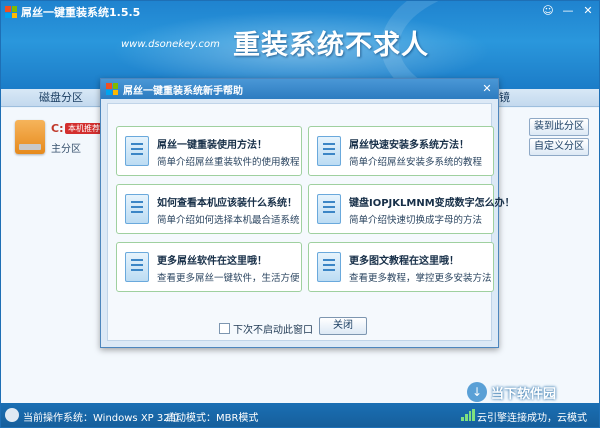  Describe the element at coordinates (404, 261) in the screenshot. I see `card-title: 更多图文教程在这里哦！` at that location.